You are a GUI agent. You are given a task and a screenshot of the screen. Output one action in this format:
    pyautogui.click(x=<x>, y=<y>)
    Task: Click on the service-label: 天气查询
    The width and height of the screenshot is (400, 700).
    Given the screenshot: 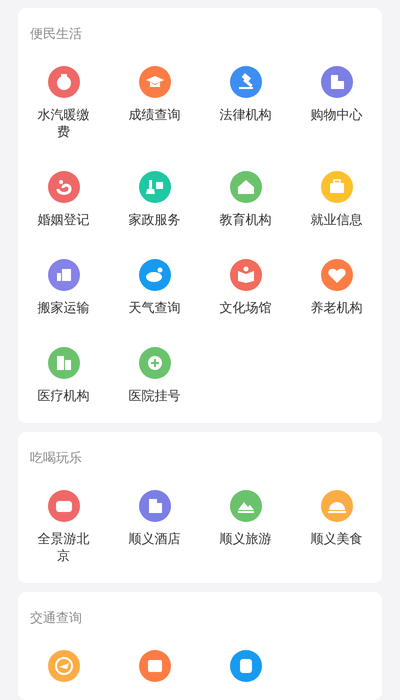 What is the action you would take?
    pyautogui.click(x=154, y=308)
    